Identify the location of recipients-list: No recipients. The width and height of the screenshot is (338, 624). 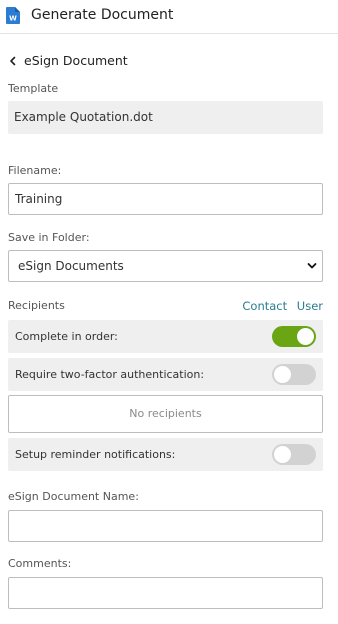
(165, 414).